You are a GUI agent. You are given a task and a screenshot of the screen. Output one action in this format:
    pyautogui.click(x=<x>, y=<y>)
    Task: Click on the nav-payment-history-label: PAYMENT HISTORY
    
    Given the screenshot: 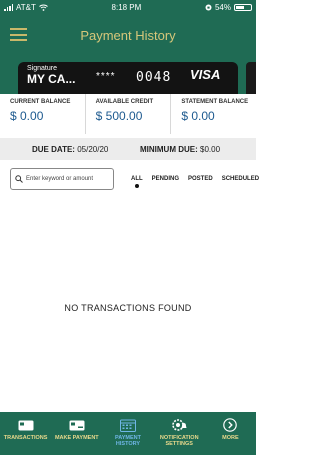 What is the action you would take?
    pyautogui.click(x=128, y=441)
    